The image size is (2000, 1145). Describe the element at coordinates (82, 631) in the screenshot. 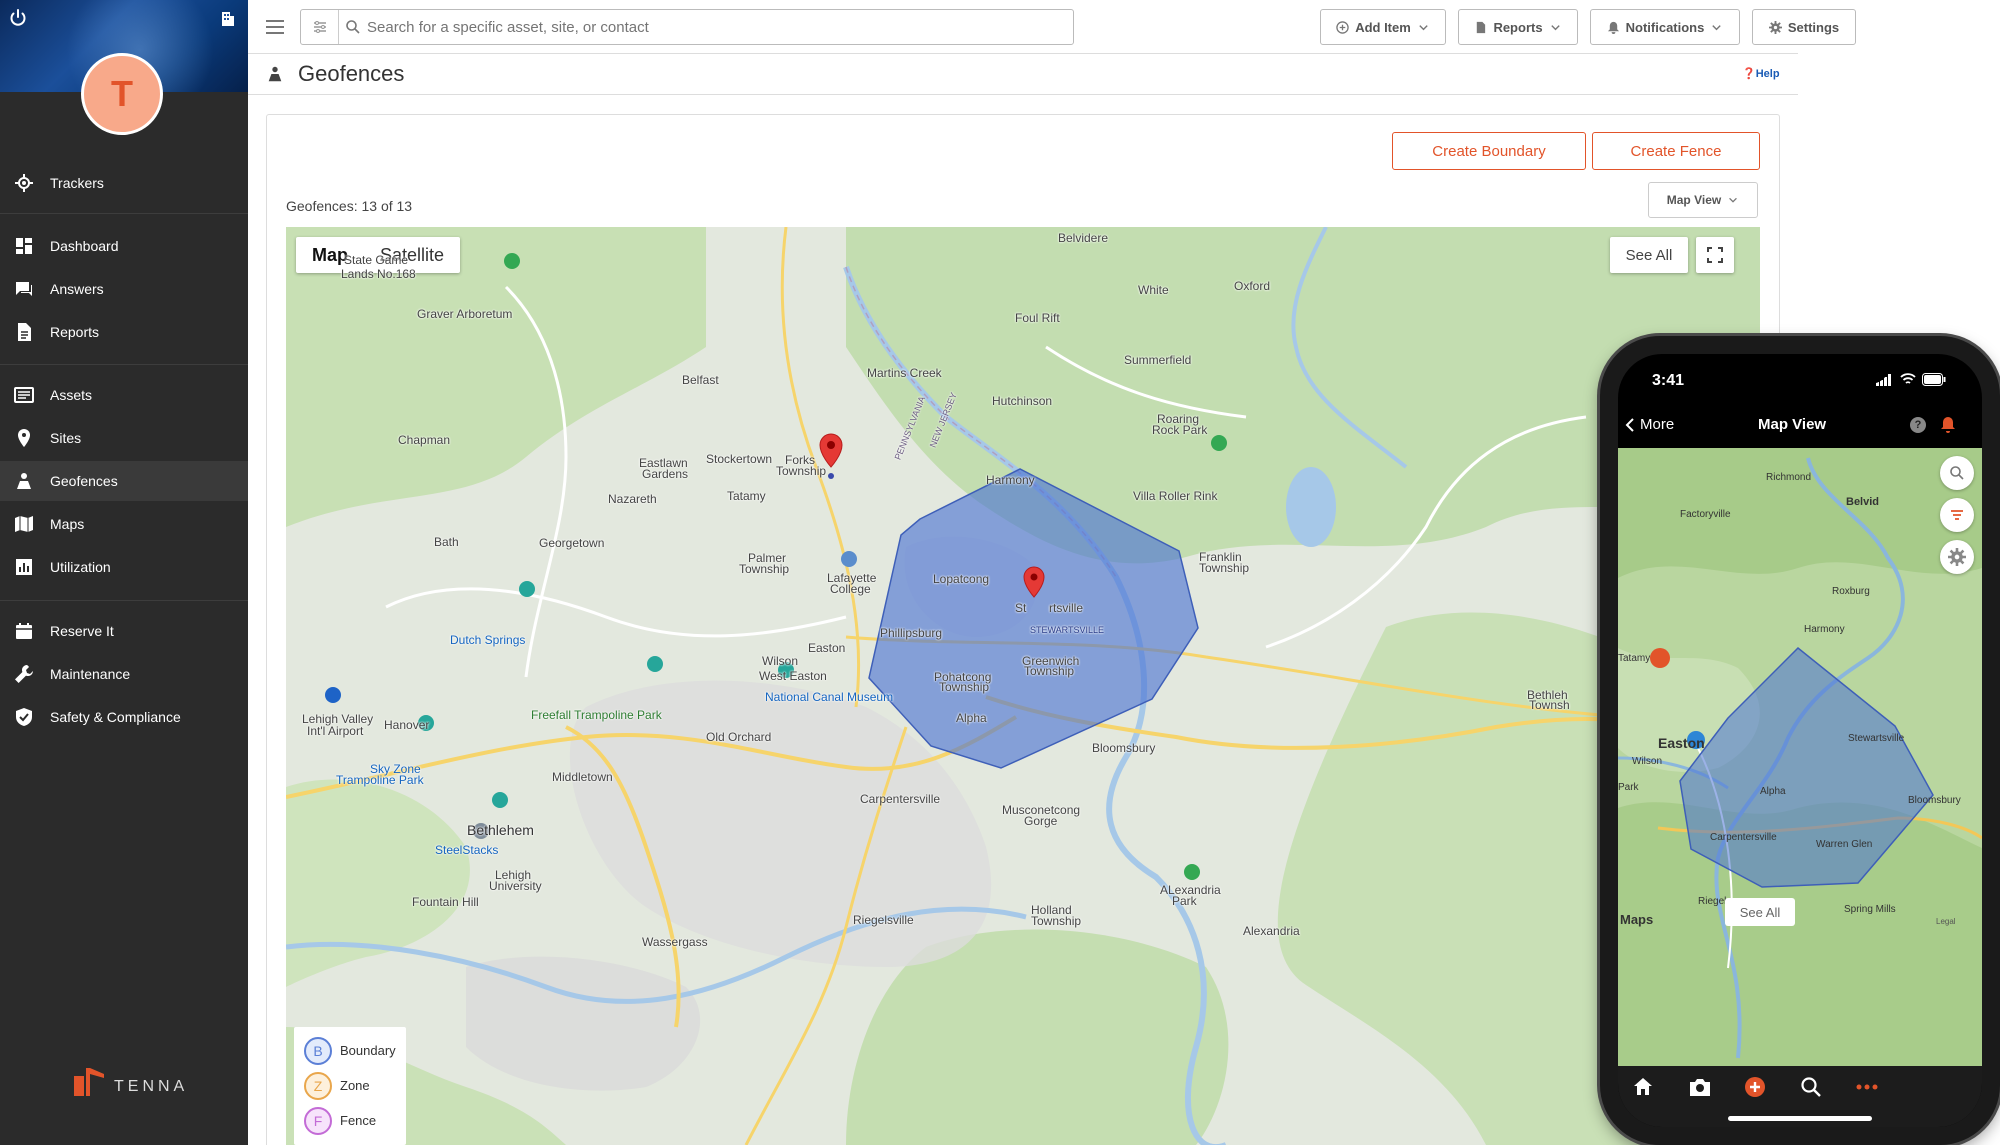

I see `sidebar-item-label: Reserve It` at that location.